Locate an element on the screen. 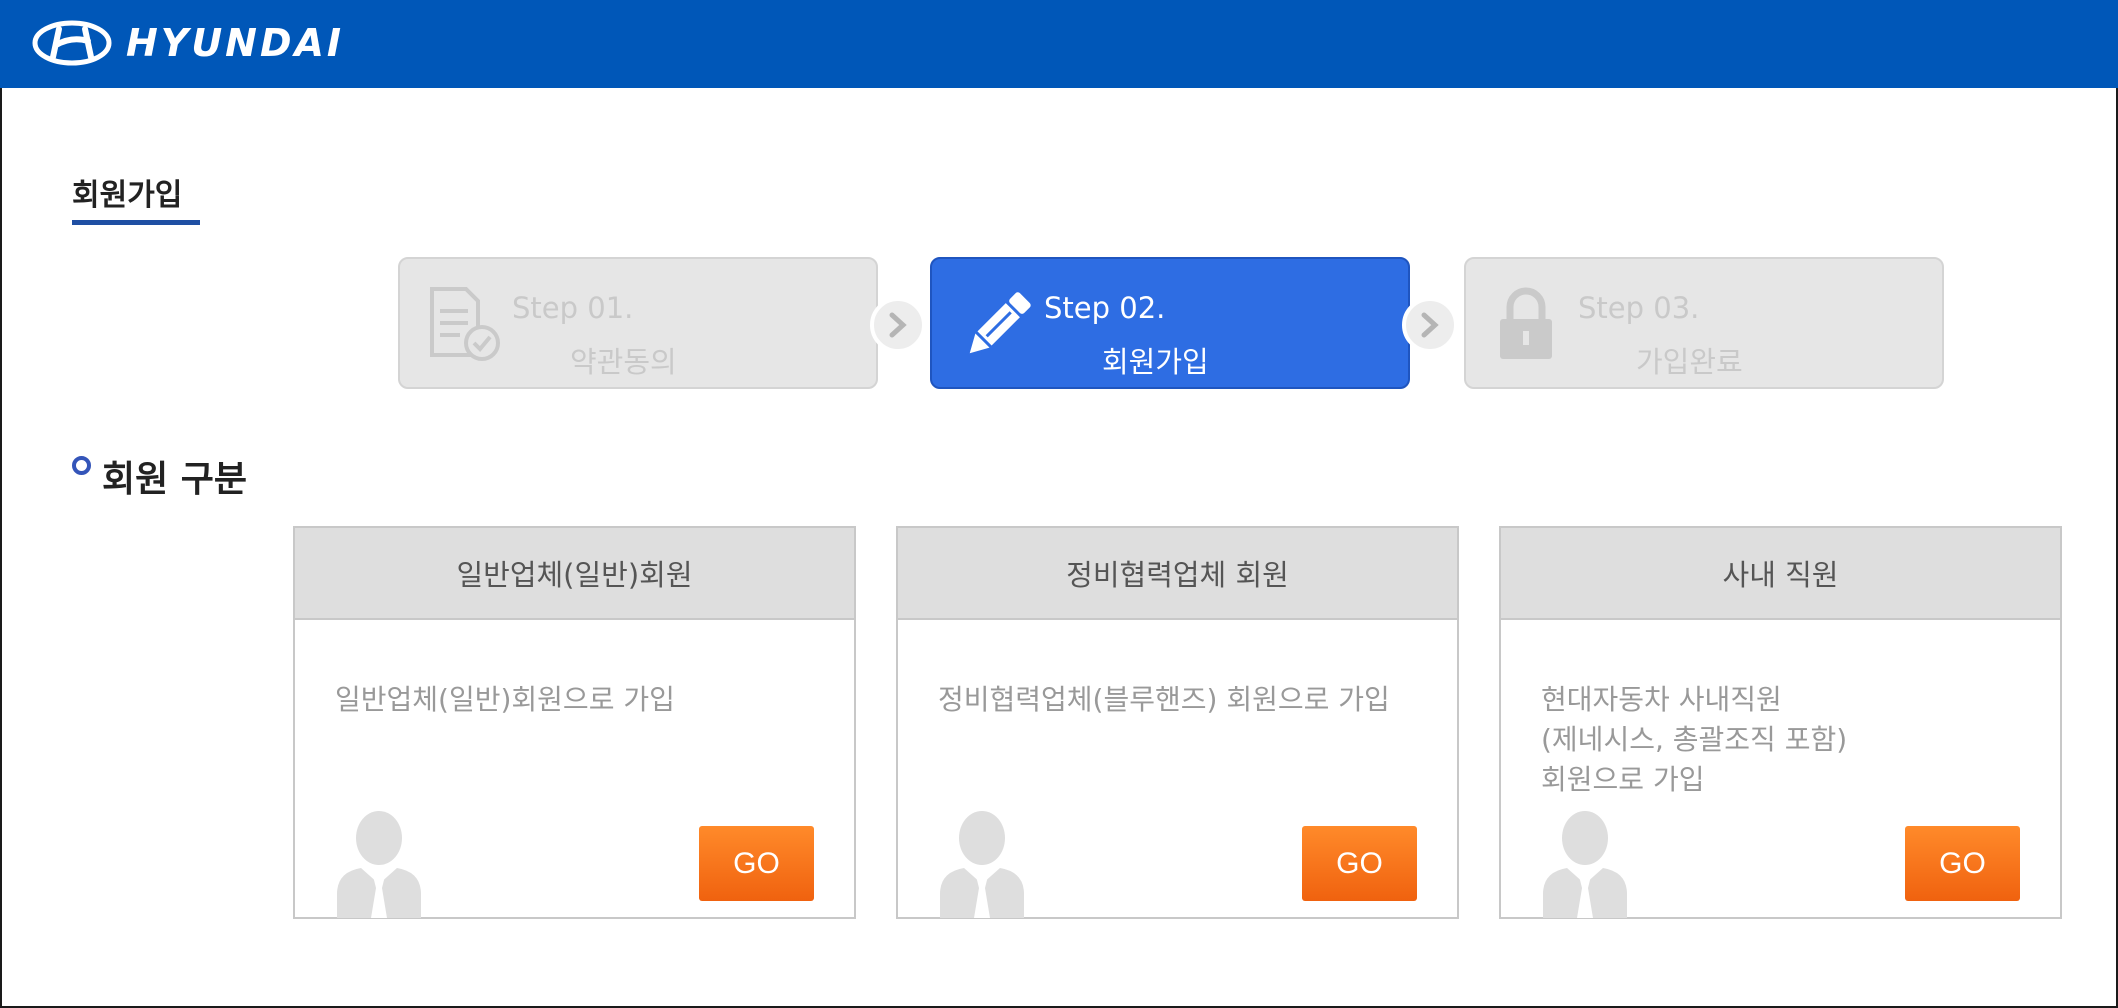  lock-icon is located at coordinates (1526, 323).